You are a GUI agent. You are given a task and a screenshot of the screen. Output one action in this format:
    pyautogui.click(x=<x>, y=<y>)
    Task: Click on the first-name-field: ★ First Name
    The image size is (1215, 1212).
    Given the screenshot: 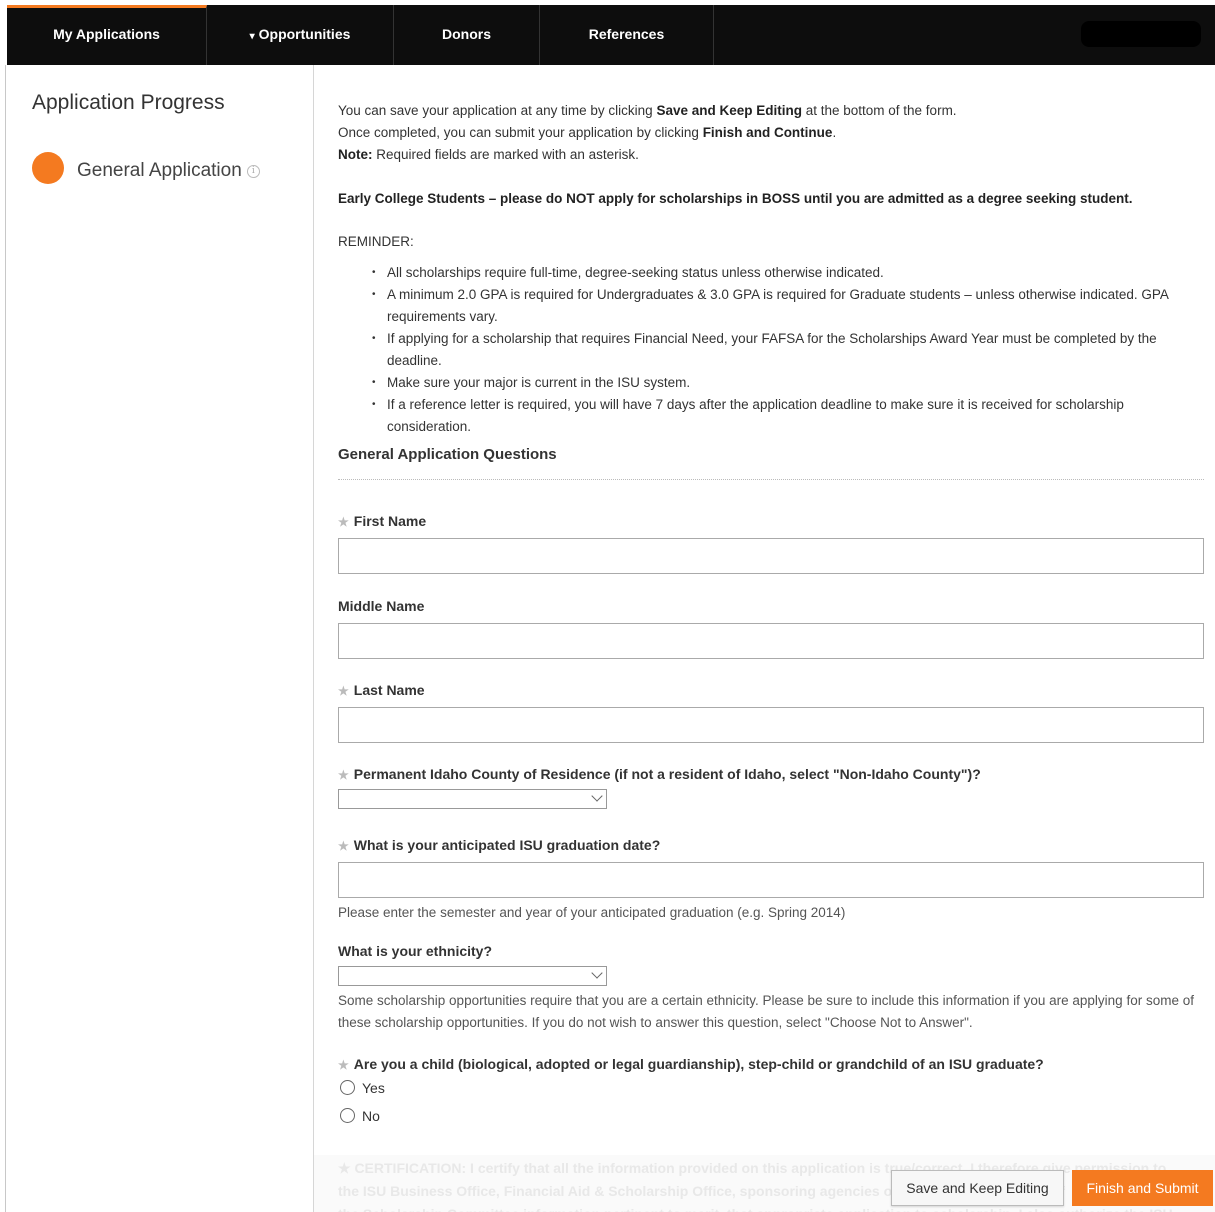 What is the action you would take?
    pyautogui.click(x=771, y=542)
    